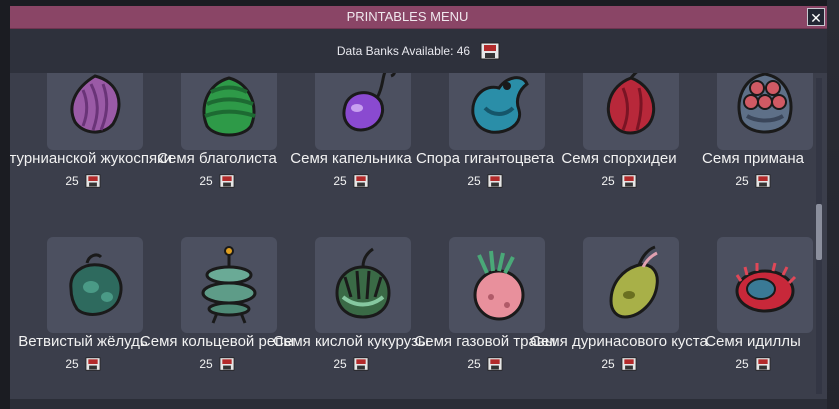 The width and height of the screenshot is (839, 409). Describe the element at coordinates (753, 158) in the screenshot. I see `item-label: Семя примана` at that location.